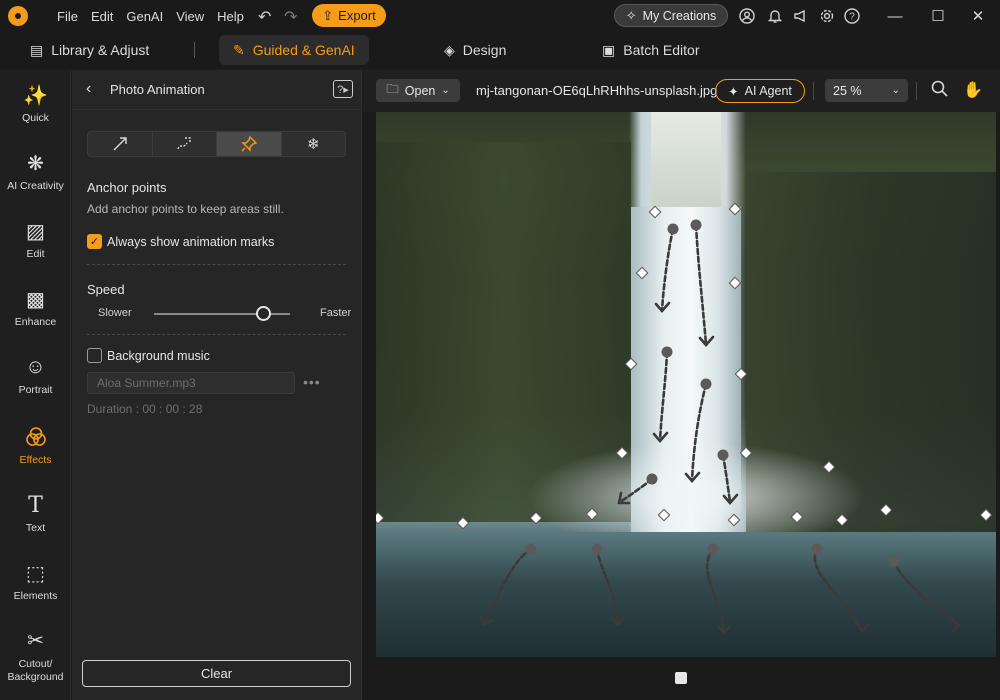 This screenshot has height=700, width=1000. What do you see at coordinates (895, 90) in the screenshot?
I see `chevron-down-icon: ⌄` at bounding box center [895, 90].